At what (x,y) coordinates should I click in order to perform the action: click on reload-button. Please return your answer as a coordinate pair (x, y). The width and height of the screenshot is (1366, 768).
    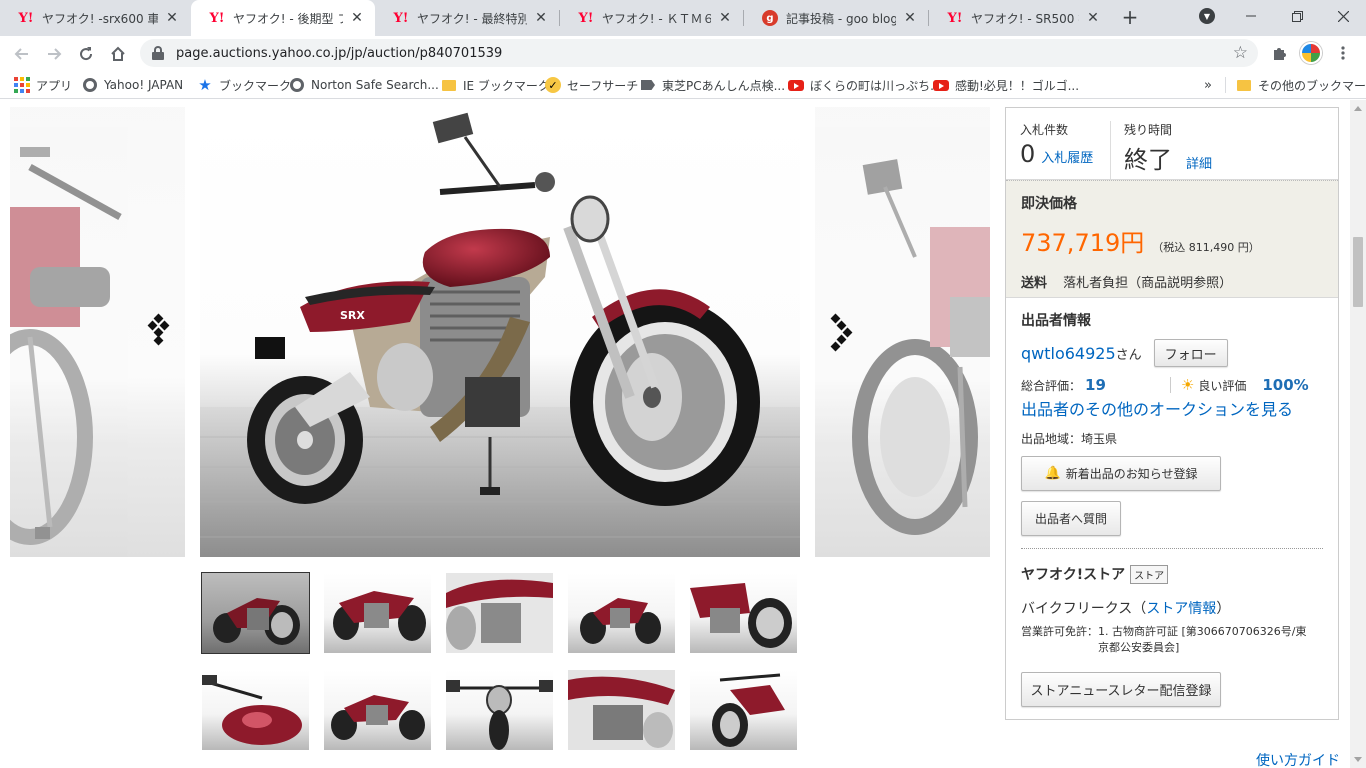
    Looking at the image, I should click on (86, 54).